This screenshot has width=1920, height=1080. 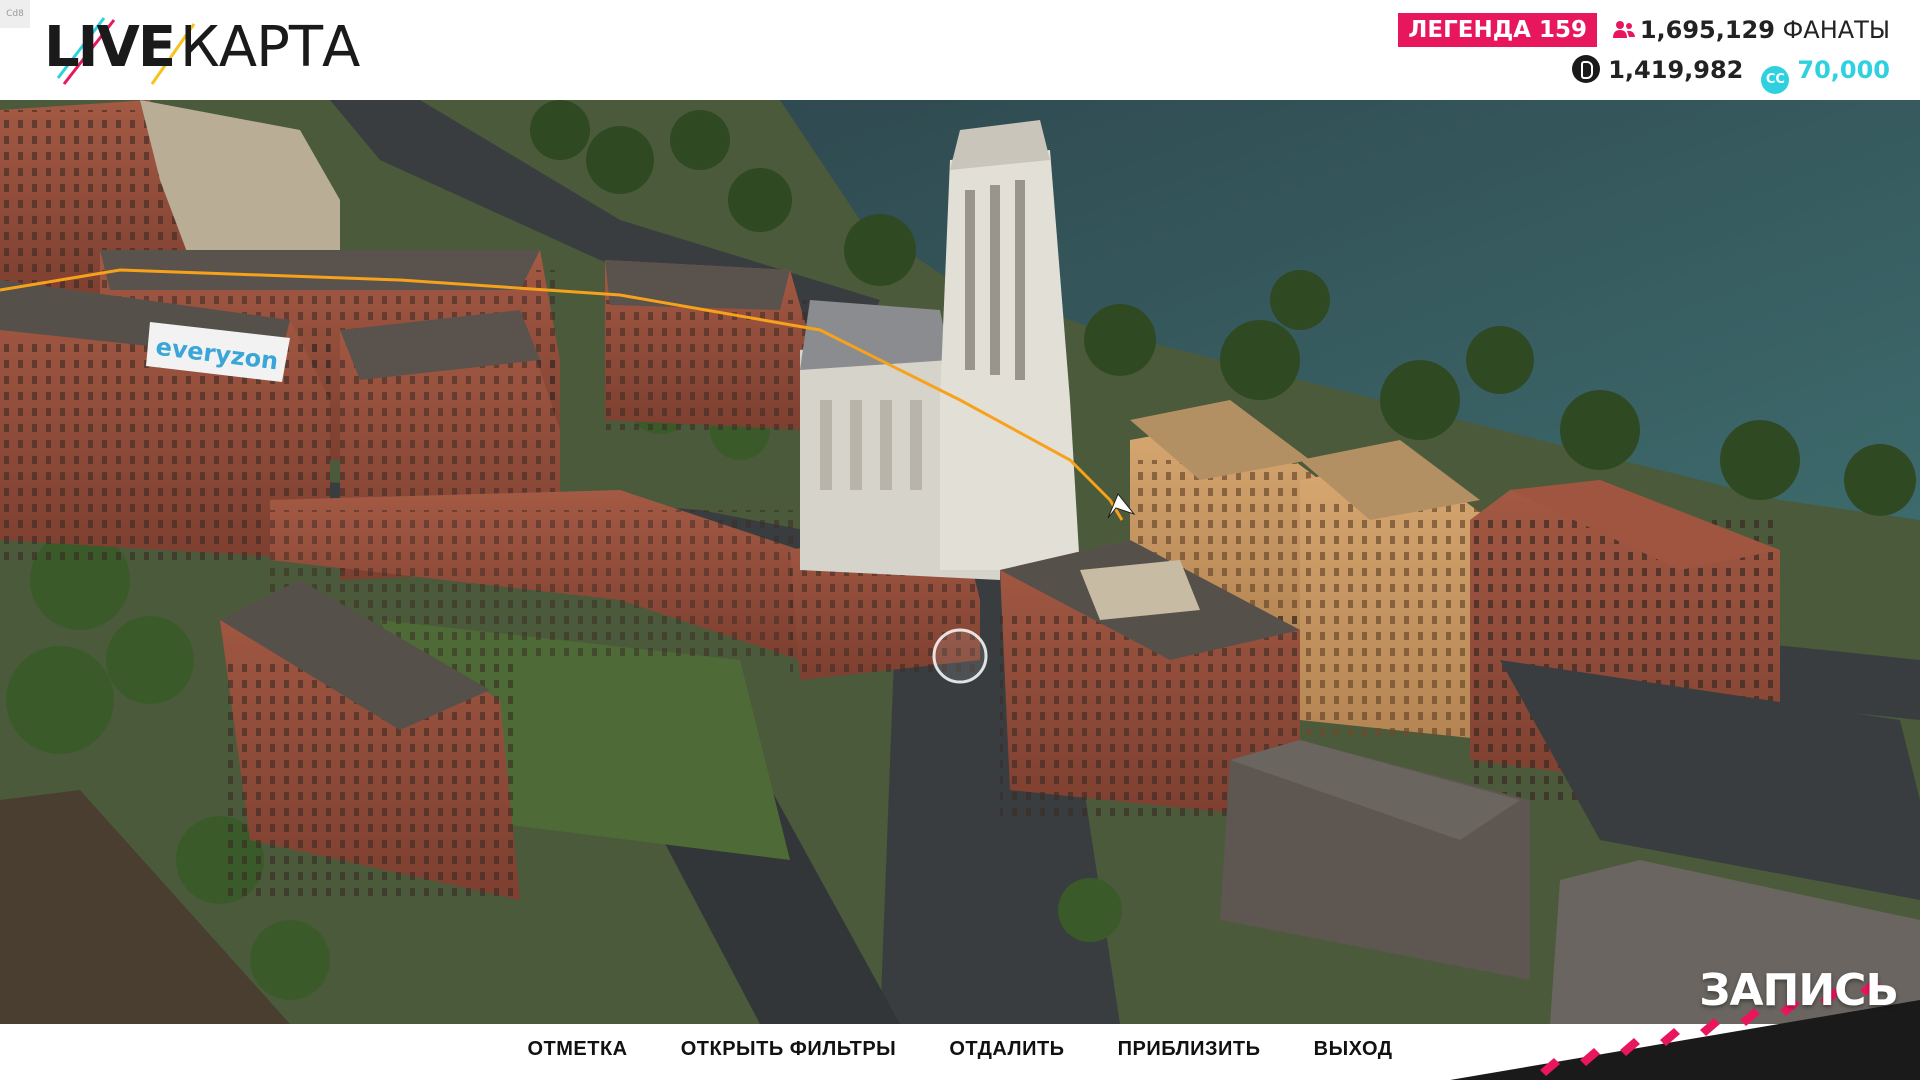 What do you see at coordinates (1843, 70) in the screenshot?
I see `crew-credits-value: 70,000` at bounding box center [1843, 70].